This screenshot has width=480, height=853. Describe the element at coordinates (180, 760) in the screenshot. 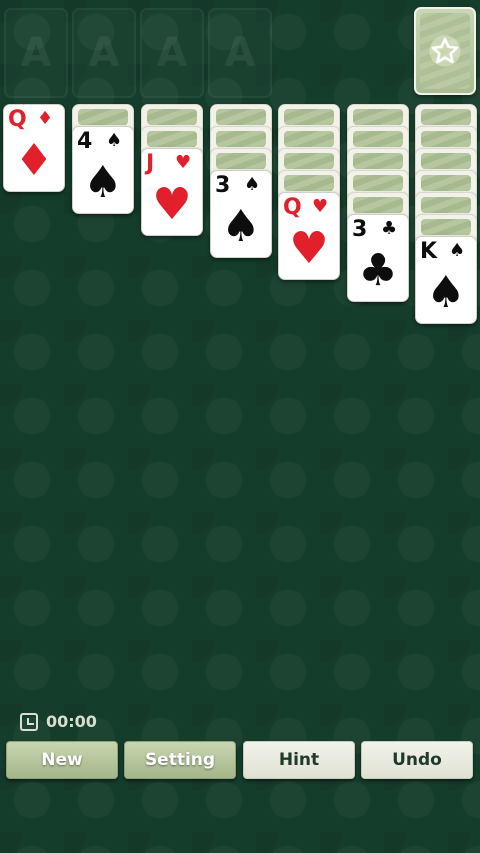

I see `setting-button: Setting` at that location.